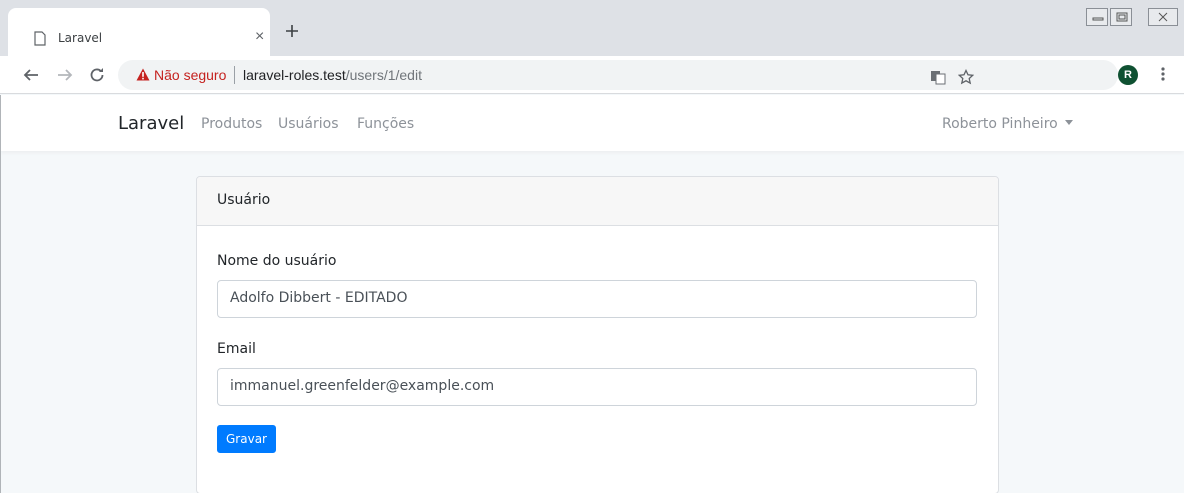  I want to click on reload-icon, so click(97, 75).